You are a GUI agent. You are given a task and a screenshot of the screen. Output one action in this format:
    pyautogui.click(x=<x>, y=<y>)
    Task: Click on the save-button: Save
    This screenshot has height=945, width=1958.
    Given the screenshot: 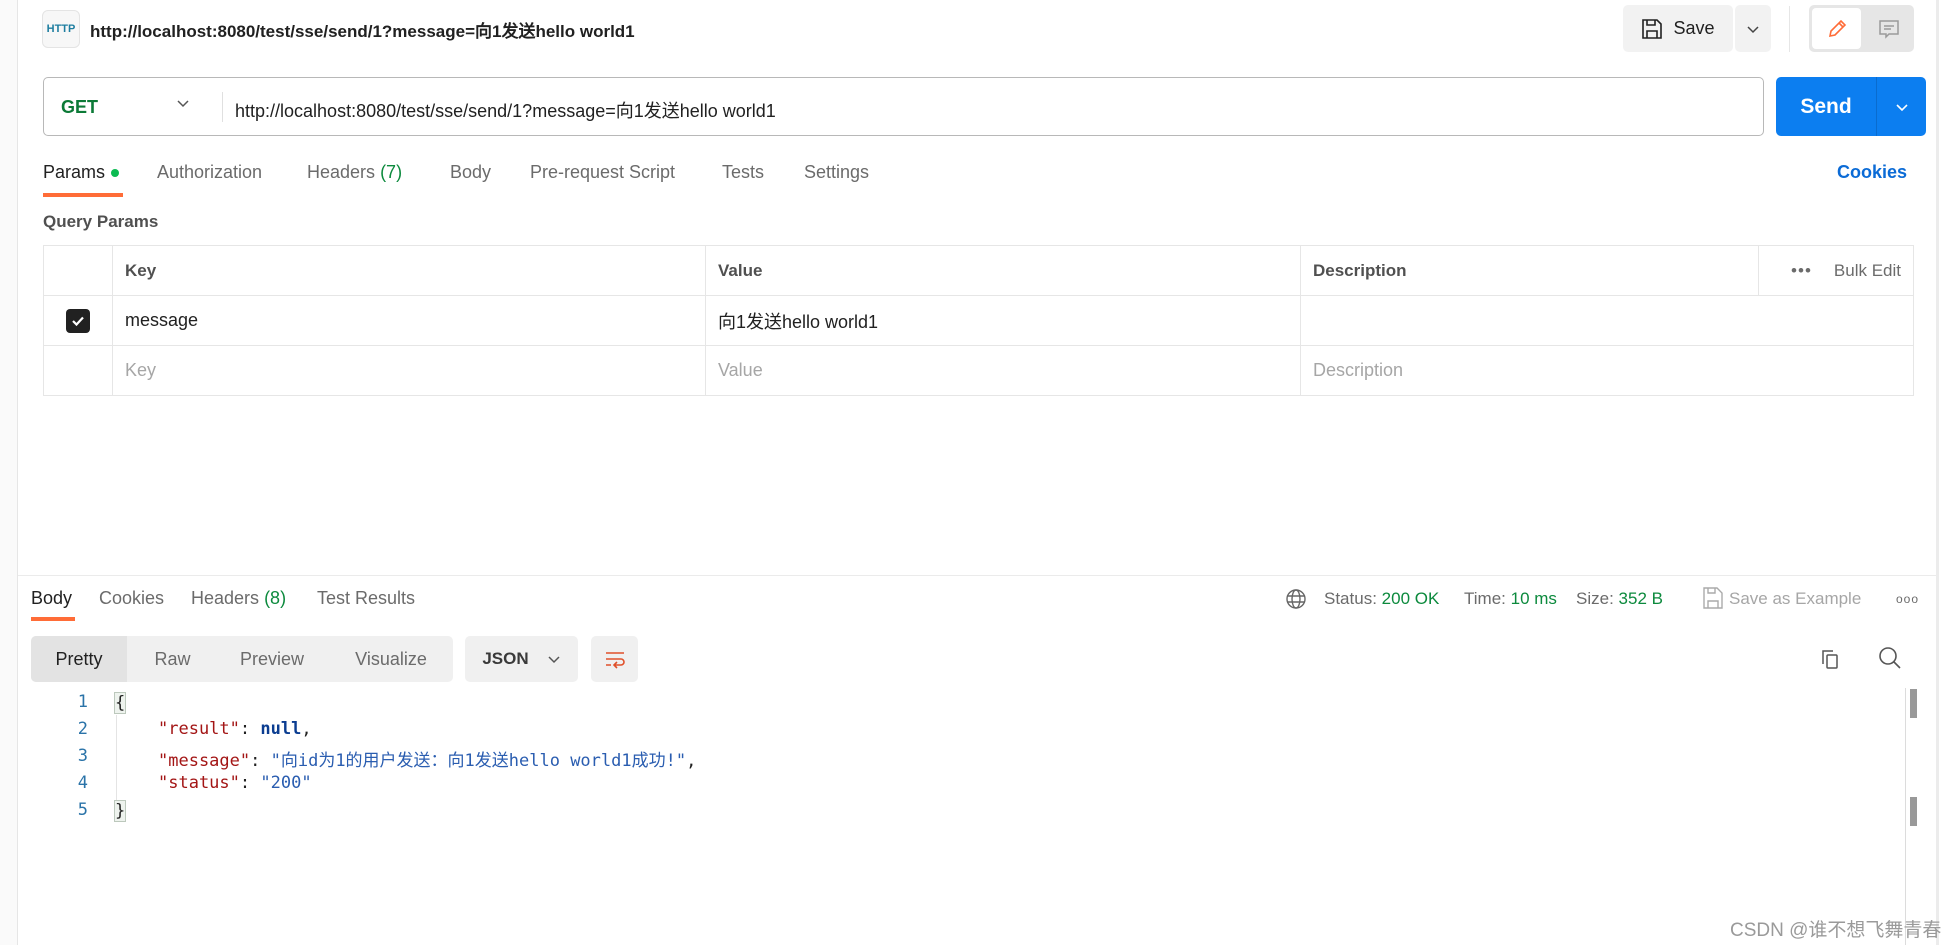 What is the action you would take?
    pyautogui.click(x=1678, y=28)
    